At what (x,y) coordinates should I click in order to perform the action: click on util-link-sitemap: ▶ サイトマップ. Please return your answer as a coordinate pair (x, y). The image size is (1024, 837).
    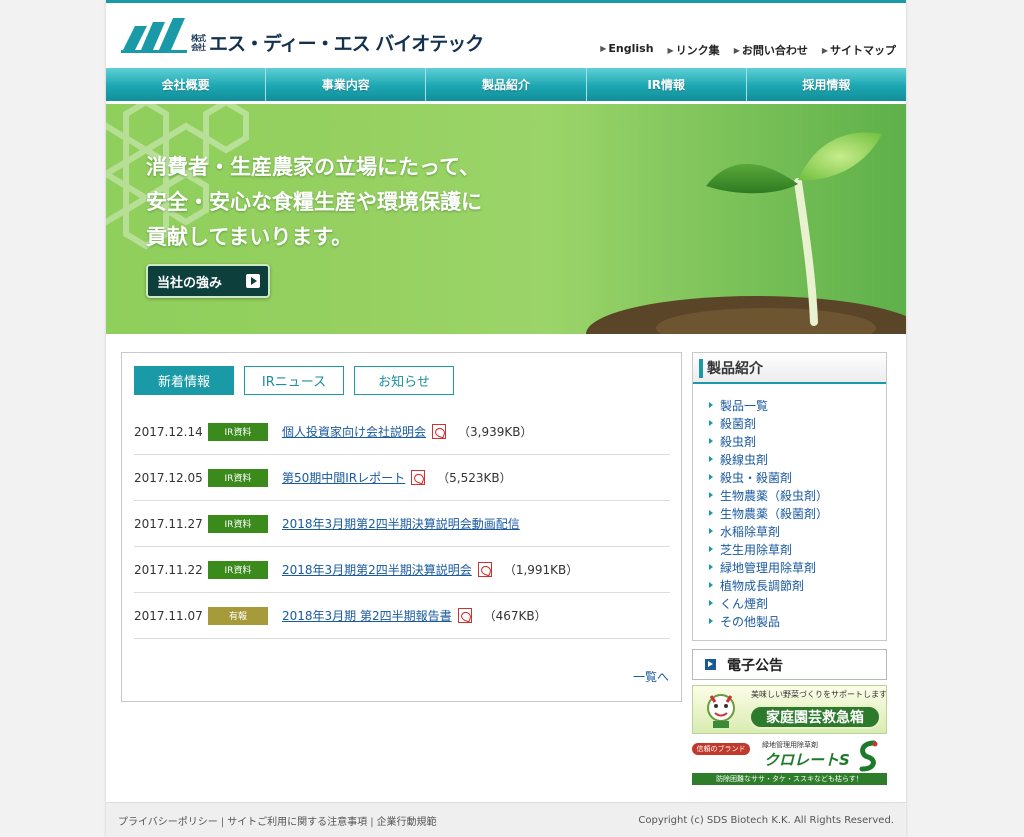
    Looking at the image, I should click on (859, 50).